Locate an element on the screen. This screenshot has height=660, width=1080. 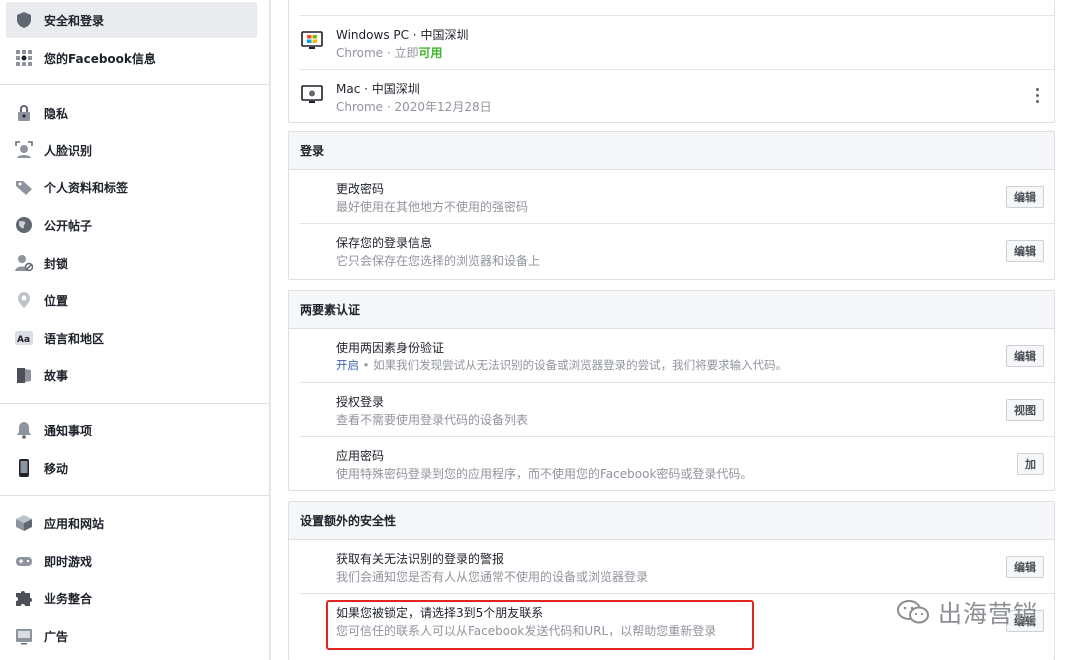
mac-icon is located at coordinates (312, 95).